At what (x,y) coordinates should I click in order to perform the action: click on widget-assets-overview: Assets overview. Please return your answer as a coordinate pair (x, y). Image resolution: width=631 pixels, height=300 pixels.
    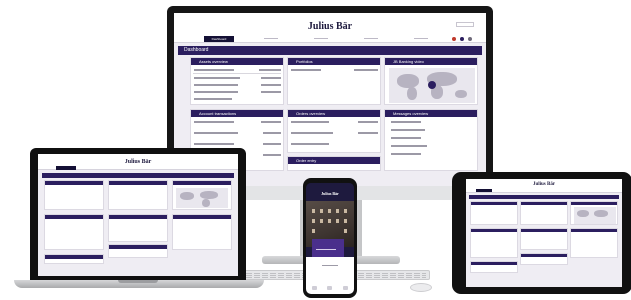
    Looking at the image, I should click on (237, 81).